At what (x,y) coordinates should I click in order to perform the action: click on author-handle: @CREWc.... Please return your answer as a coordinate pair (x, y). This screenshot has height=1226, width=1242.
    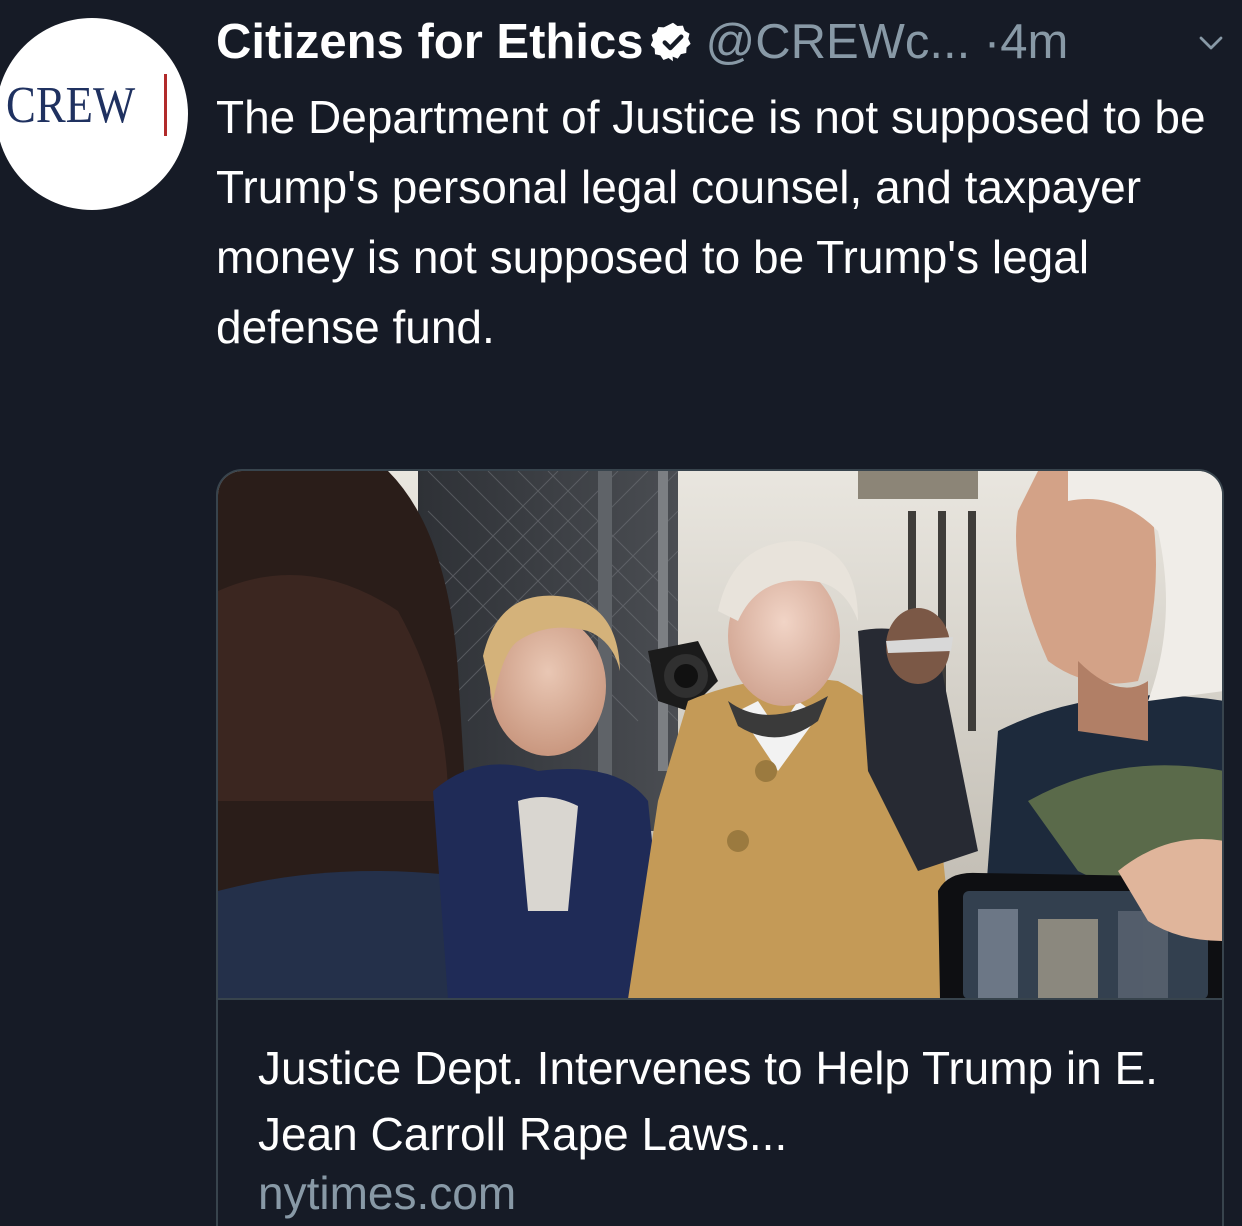
    Looking at the image, I should click on (837, 42).